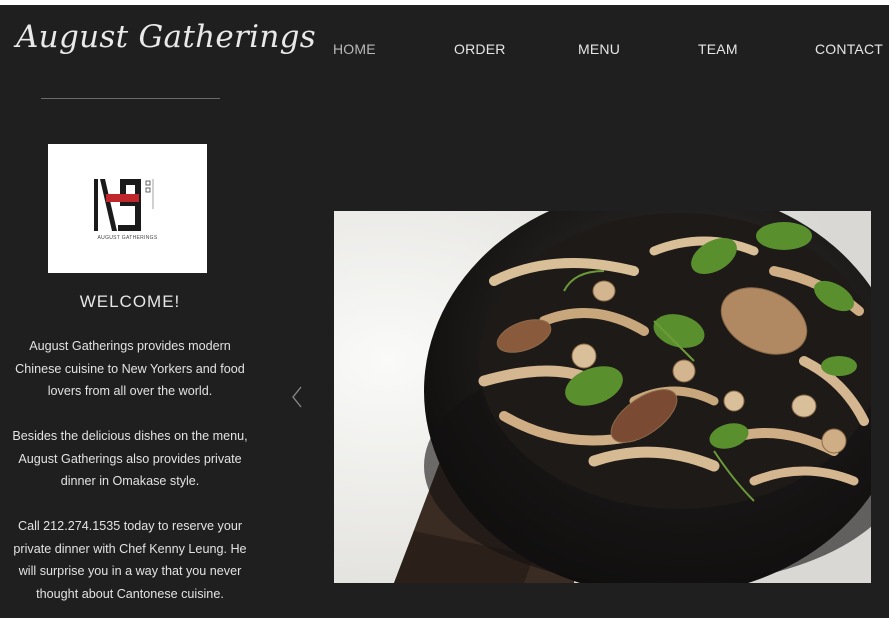  What do you see at coordinates (130, 98) in the screenshot?
I see `sidebar-divider` at bounding box center [130, 98].